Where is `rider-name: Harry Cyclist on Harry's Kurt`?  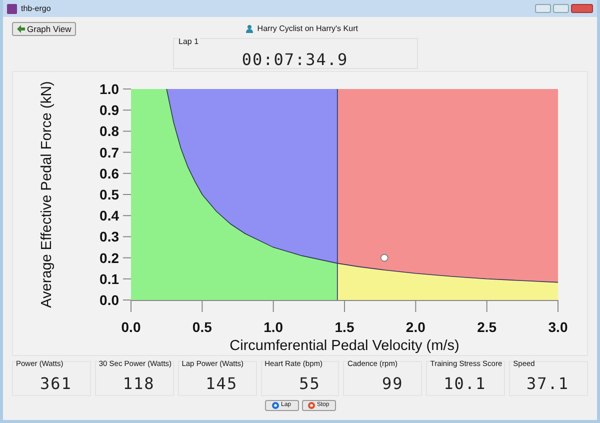 rider-name: Harry Cyclist on Harry's Kurt is located at coordinates (307, 29).